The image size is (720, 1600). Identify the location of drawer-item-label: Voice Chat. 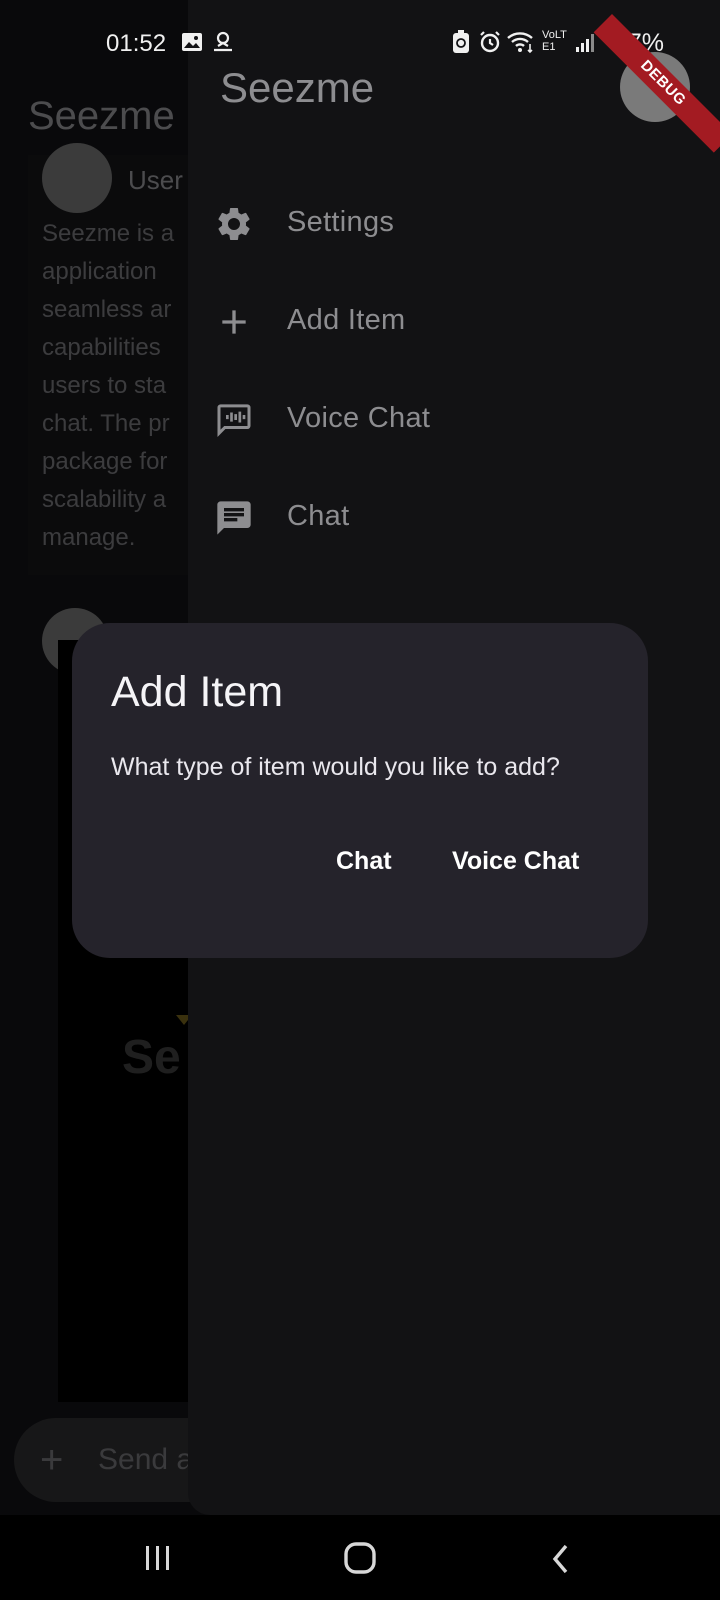
(359, 418).